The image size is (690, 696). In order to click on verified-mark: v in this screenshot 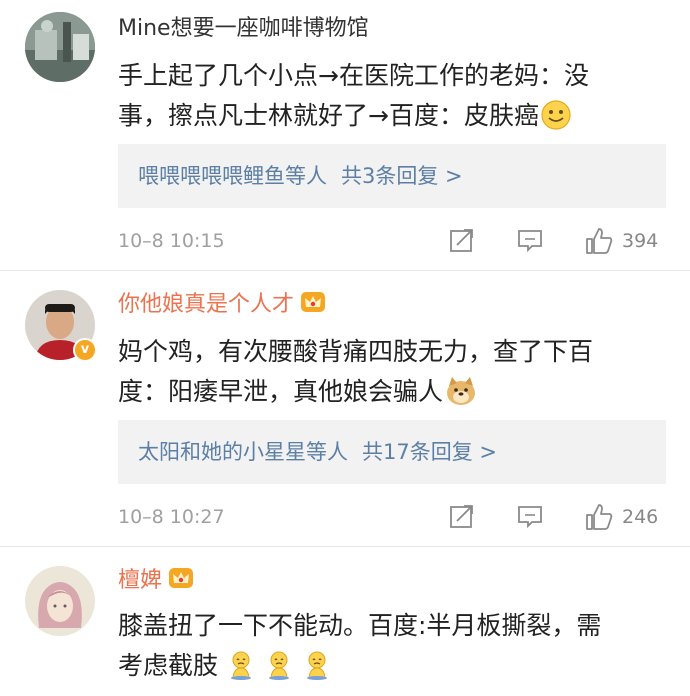, I will do `click(85, 349)`.